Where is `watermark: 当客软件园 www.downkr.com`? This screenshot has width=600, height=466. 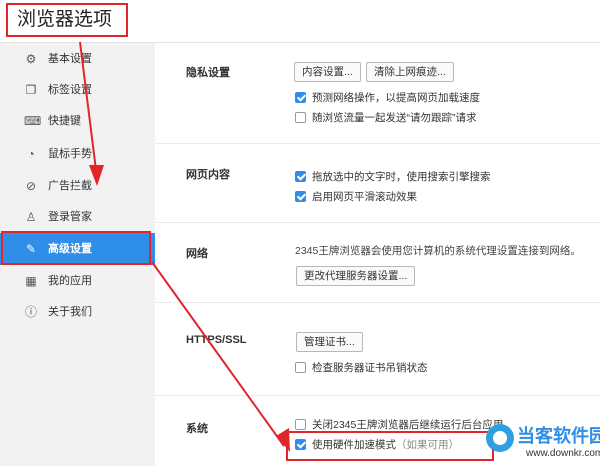
watermark: 当客软件园 www.downkr.com is located at coordinates (543, 442).